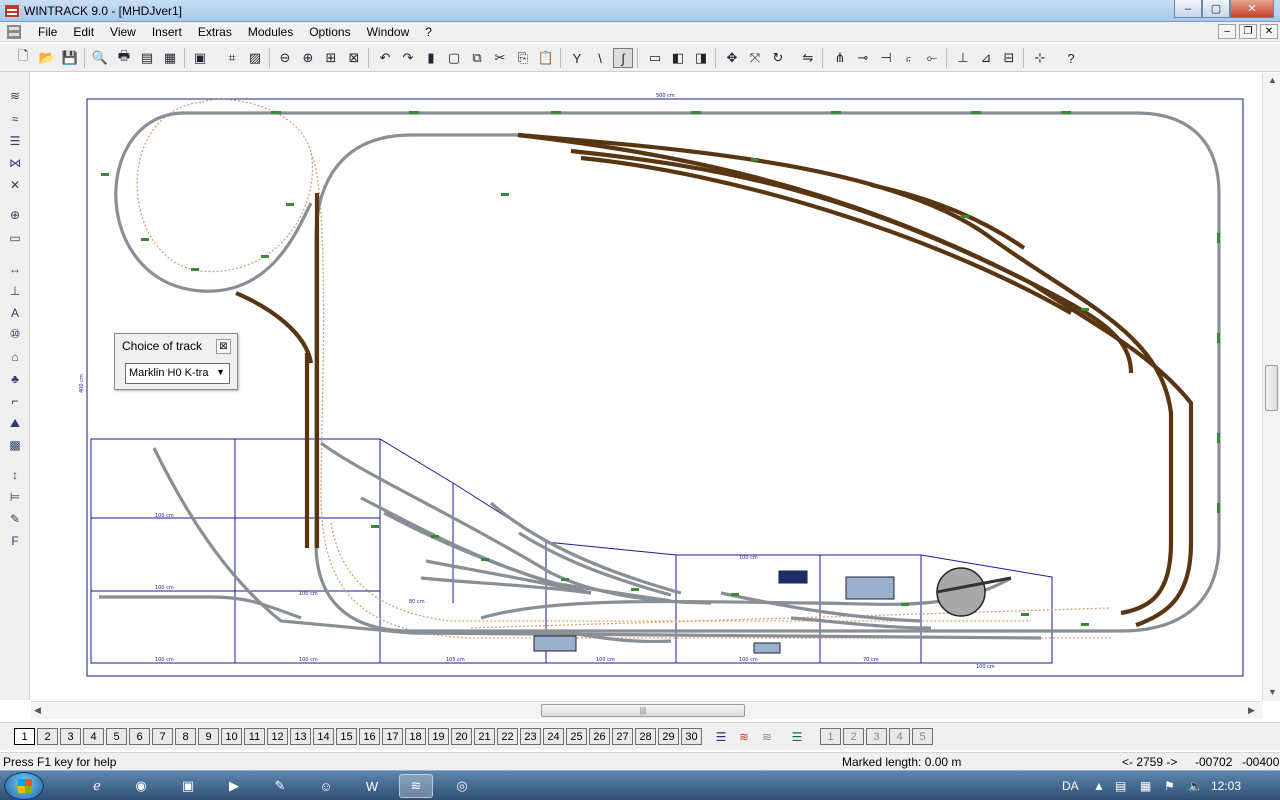 The height and width of the screenshot is (800, 1280). What do you see at coordinates (329, 32) in the screenshot?
I see `menu-options: Options` at bounding box center [329, 32].